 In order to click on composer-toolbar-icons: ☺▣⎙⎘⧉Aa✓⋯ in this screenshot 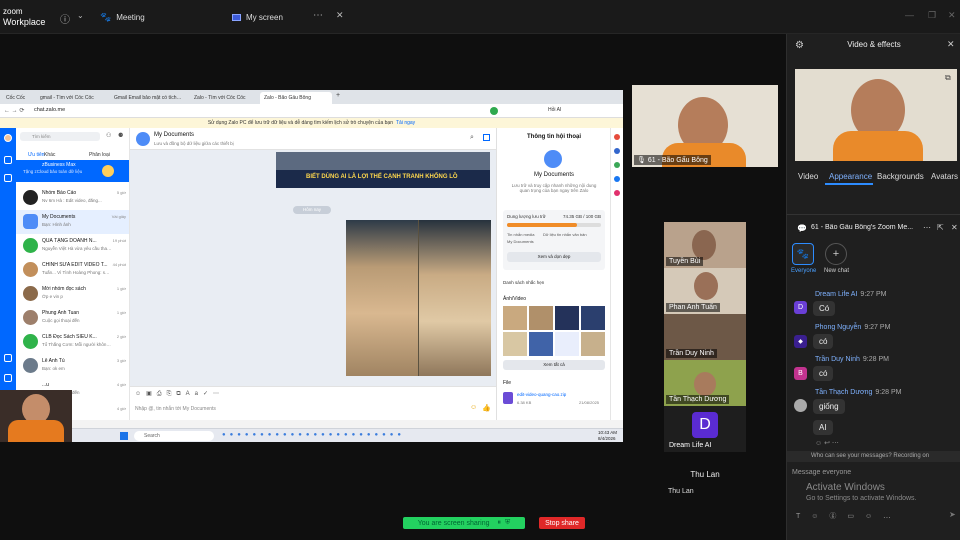, I will do `click(179, 394)`.